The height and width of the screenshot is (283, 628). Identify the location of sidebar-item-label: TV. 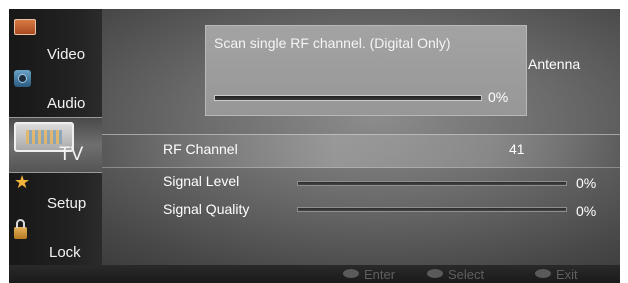
(71, 154).